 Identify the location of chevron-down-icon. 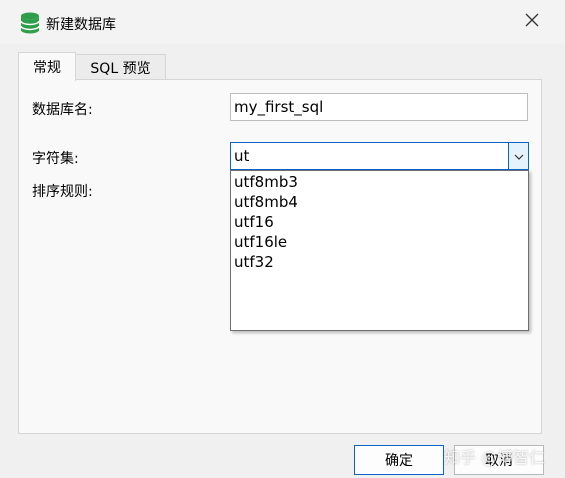
(519, 156).